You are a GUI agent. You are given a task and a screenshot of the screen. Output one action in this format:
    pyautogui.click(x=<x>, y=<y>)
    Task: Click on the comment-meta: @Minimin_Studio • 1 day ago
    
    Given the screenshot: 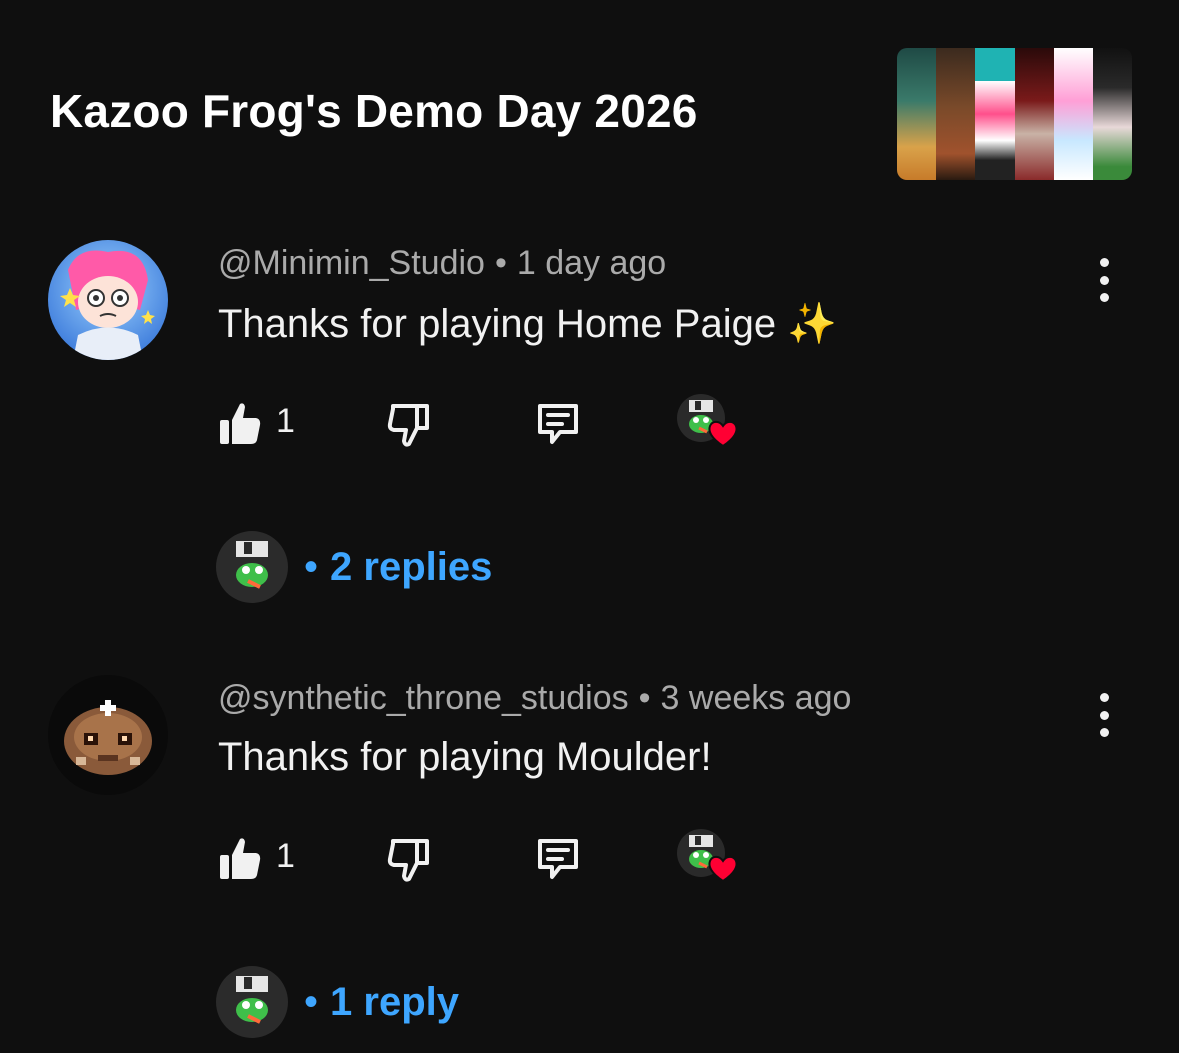 What is the action you would take?
    pyautogui.click(x=442, y=263)
    